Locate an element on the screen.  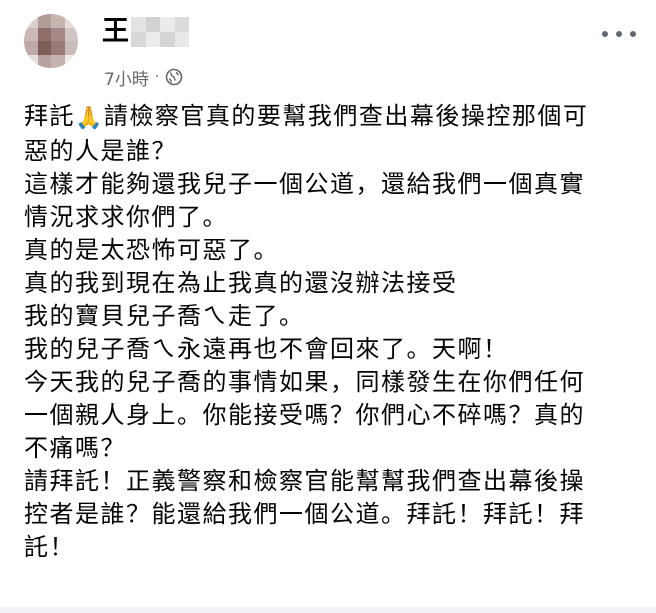
author-name-row: 王 is located at coordinates (145, 32).